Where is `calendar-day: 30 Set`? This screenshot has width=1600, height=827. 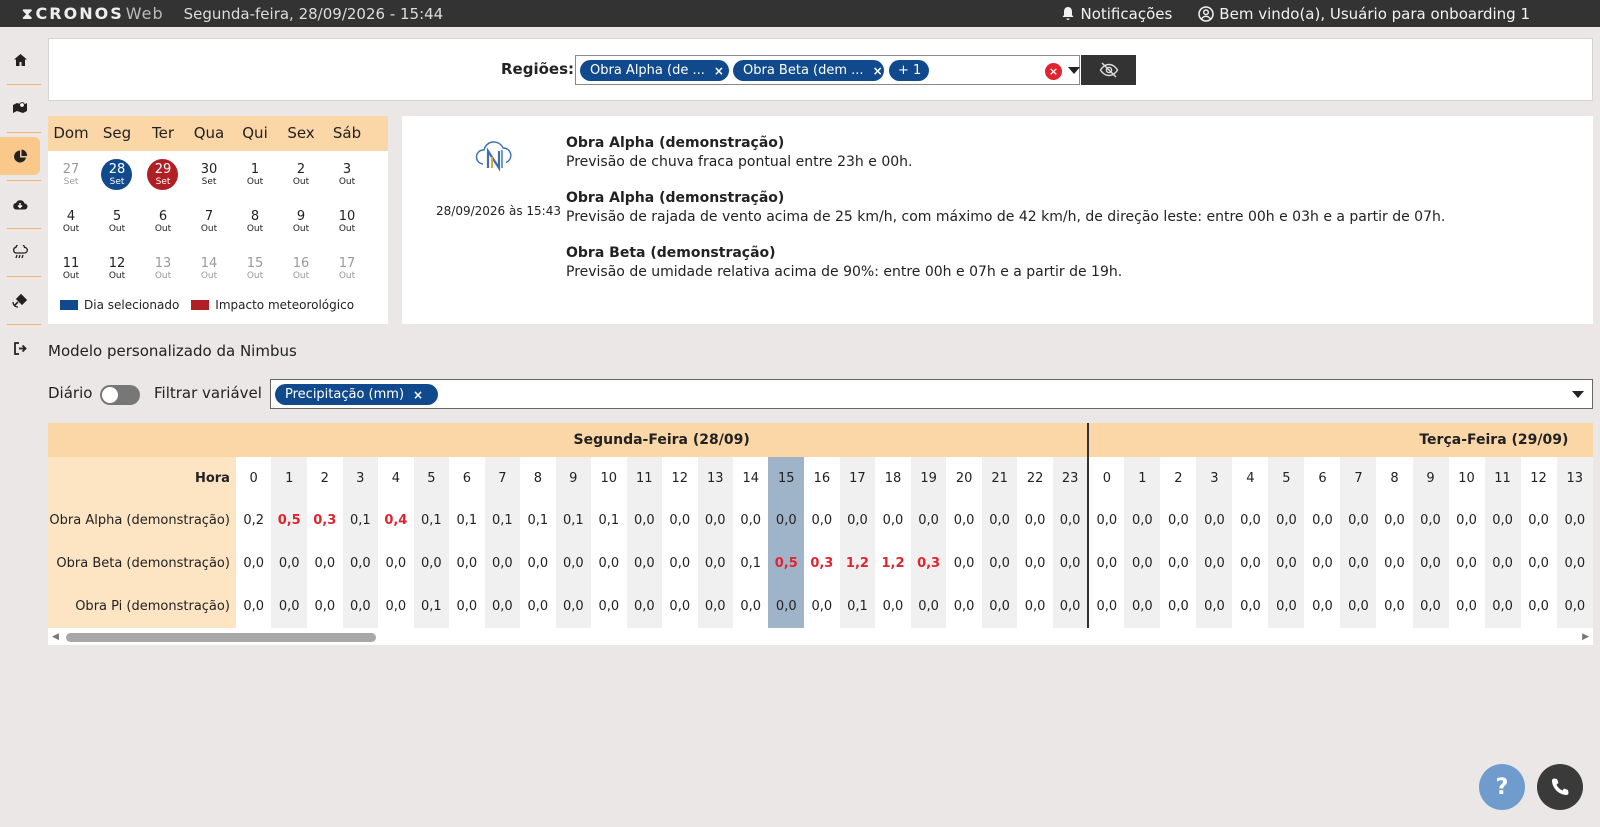 calendar-day: 30 Set is located at coordinates (209, 174).